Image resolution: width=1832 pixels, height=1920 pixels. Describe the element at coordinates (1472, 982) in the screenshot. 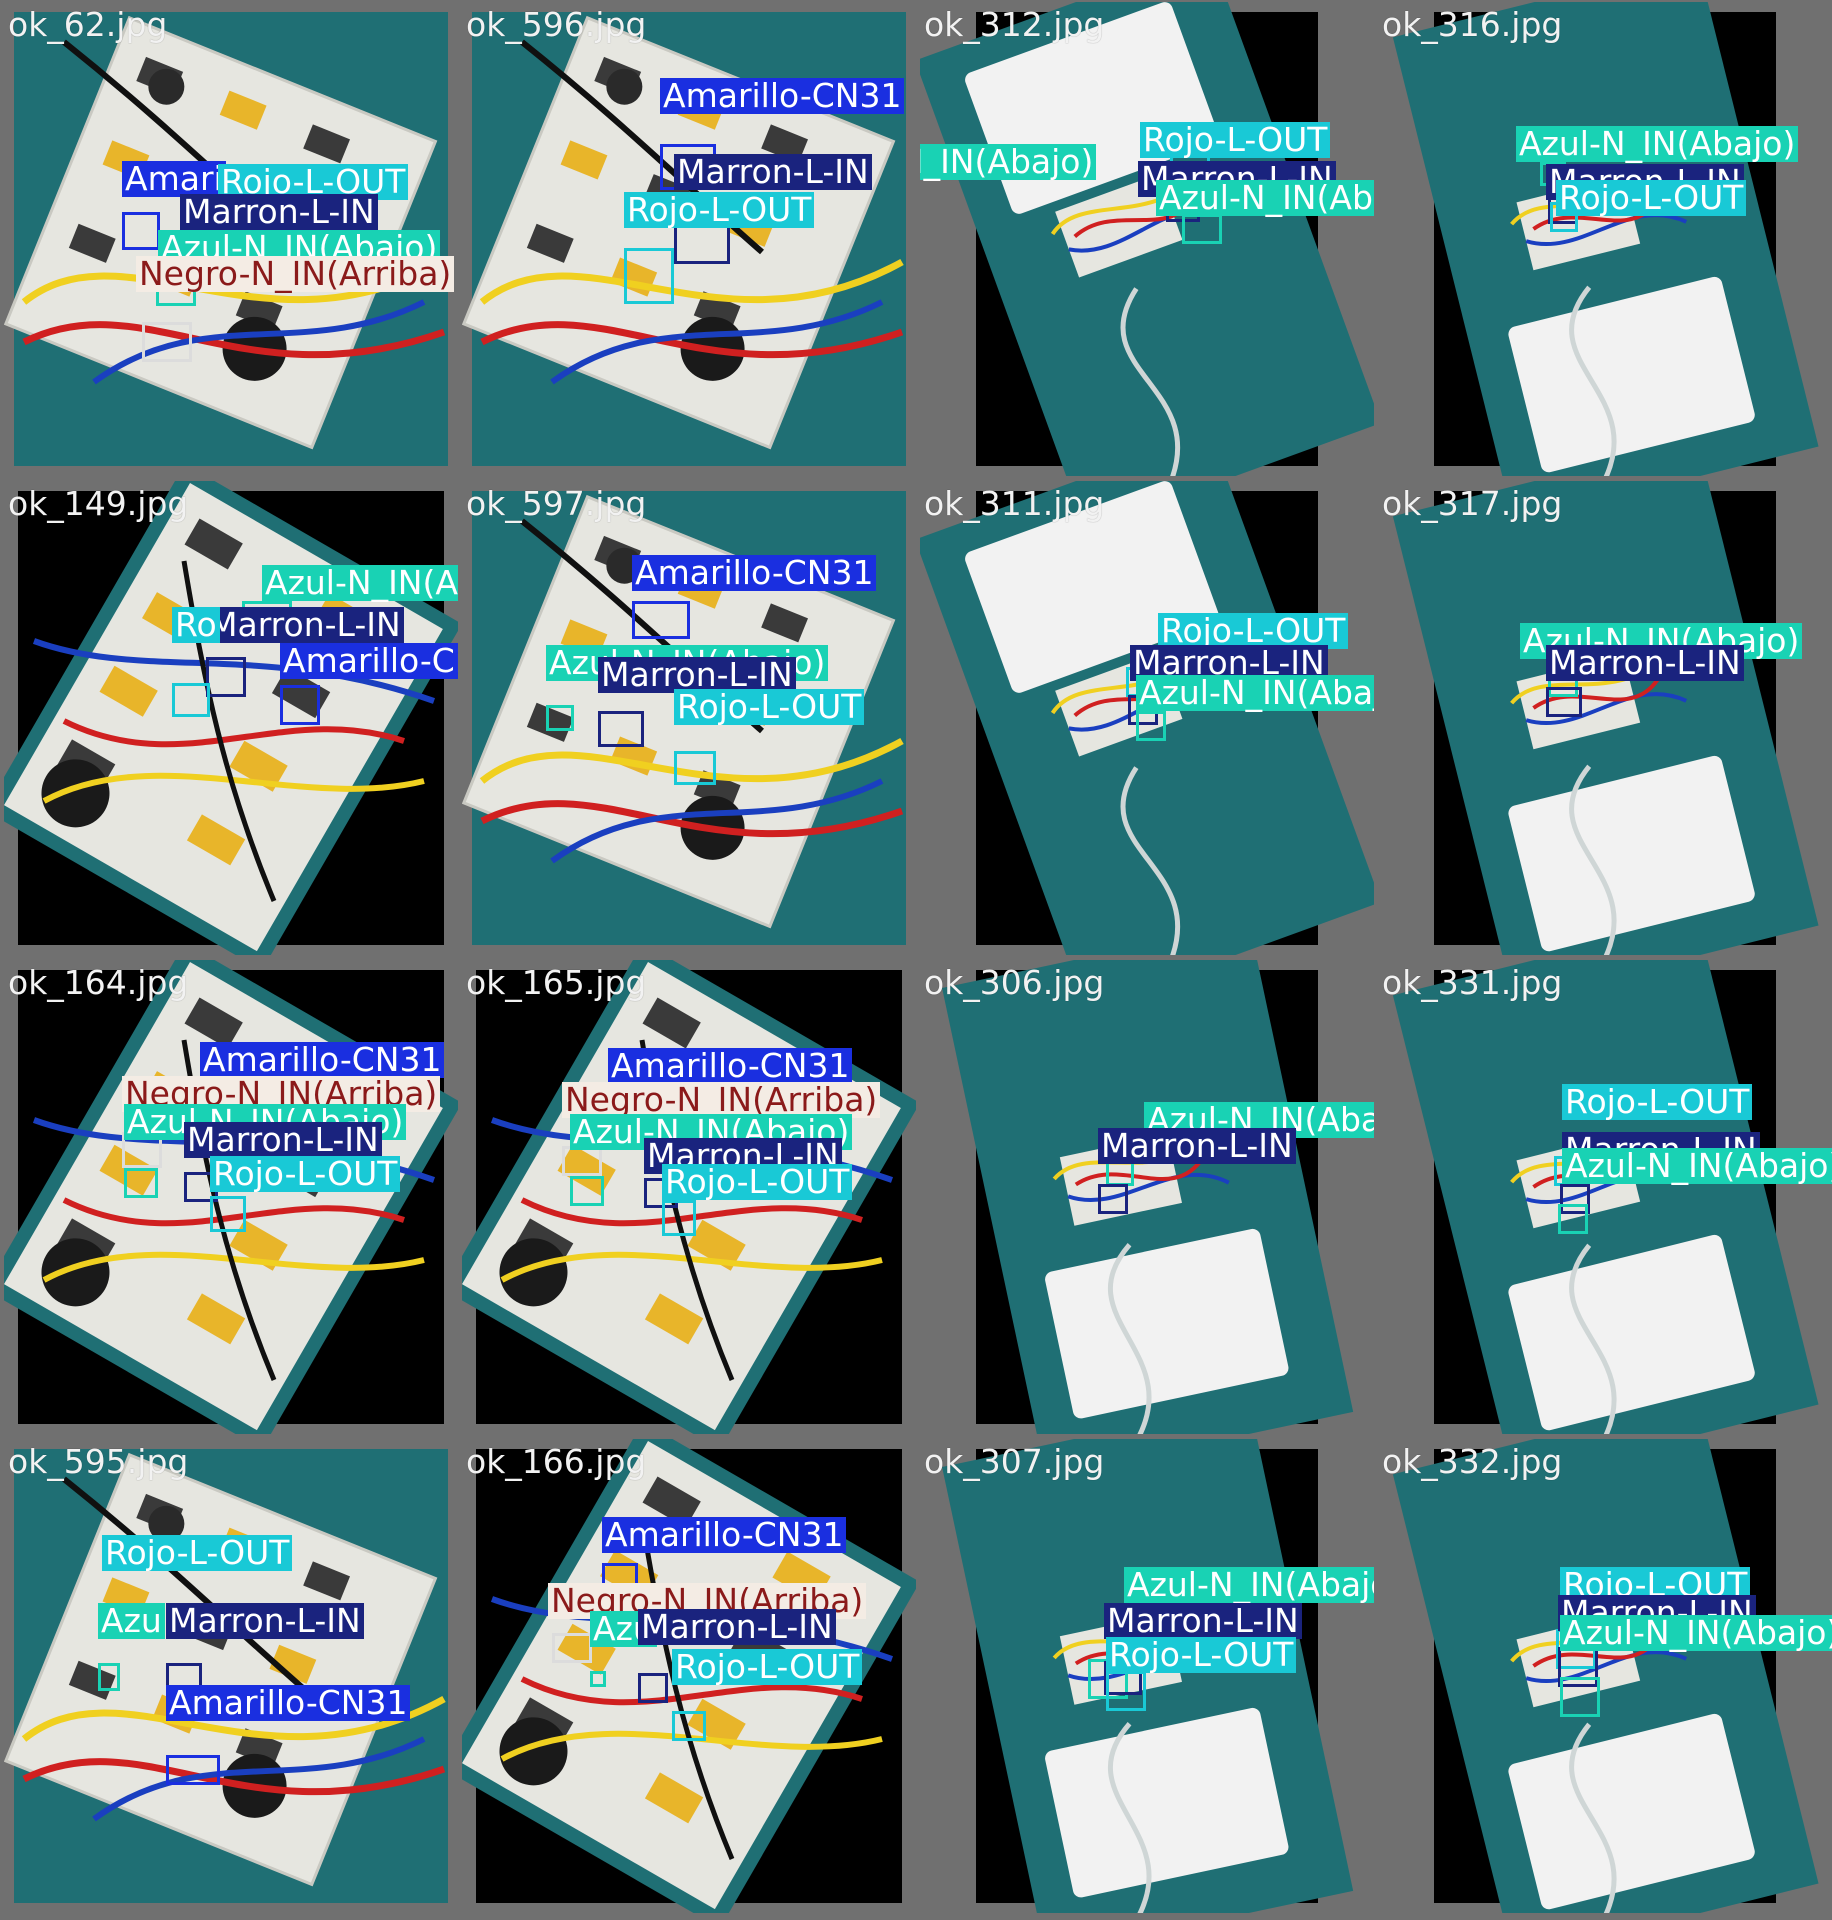

I see `image-filename: ok_331.jpg` at that location.